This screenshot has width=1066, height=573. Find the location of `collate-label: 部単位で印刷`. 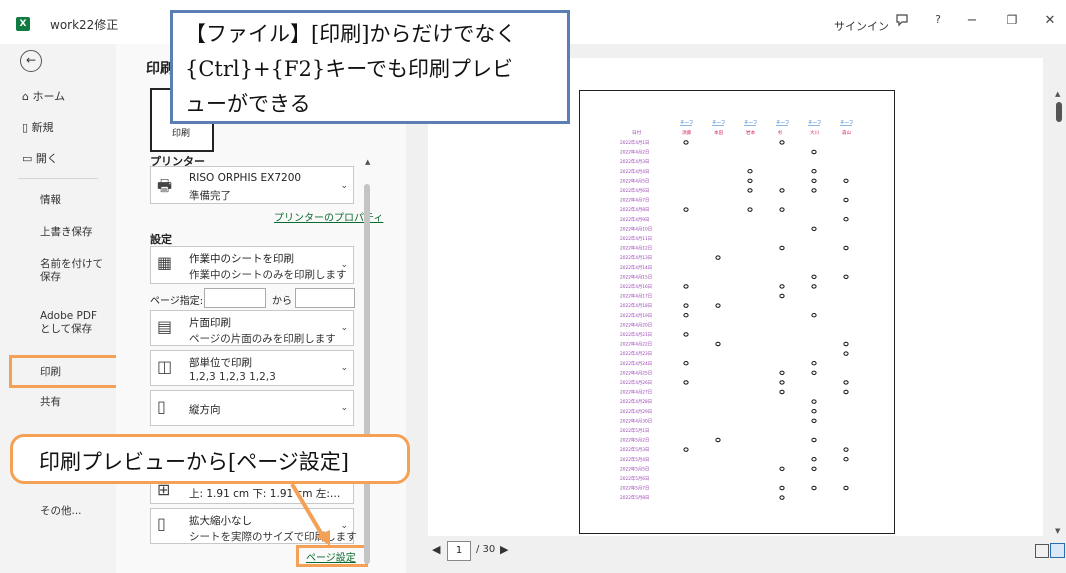

collate-label: 部単位で印刷 is located at coordinates (220, 363).